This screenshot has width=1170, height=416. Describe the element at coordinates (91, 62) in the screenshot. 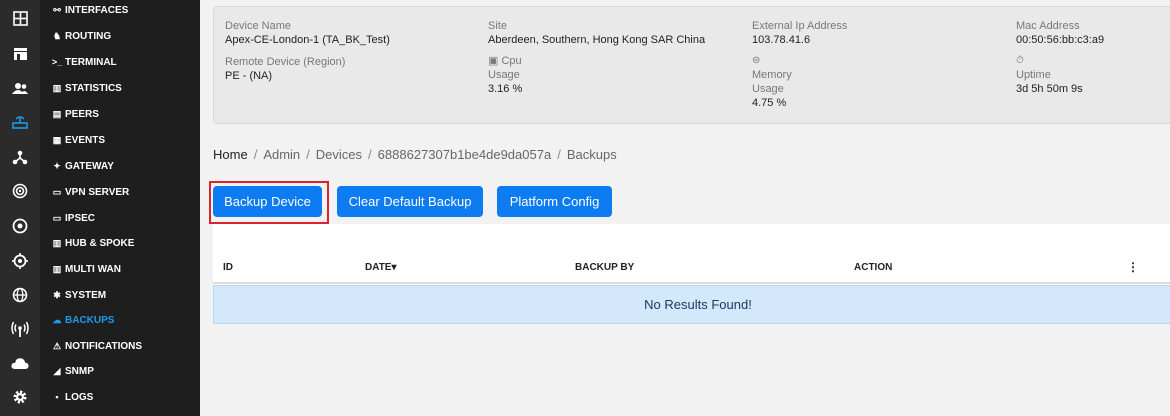

I see `menu-item-label: TERMINAL` at that location.